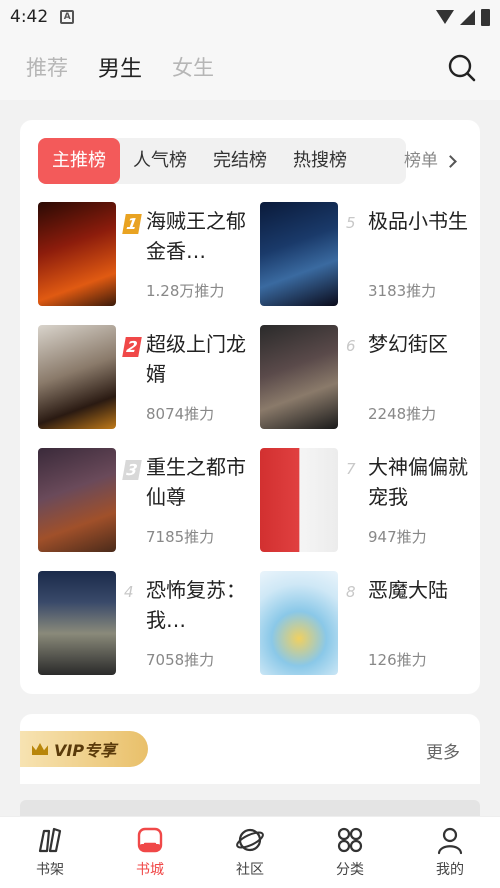 The height and width of the screenshot is (888, 500). I want to click on book-title: 极品小书生, so click(418, 221).